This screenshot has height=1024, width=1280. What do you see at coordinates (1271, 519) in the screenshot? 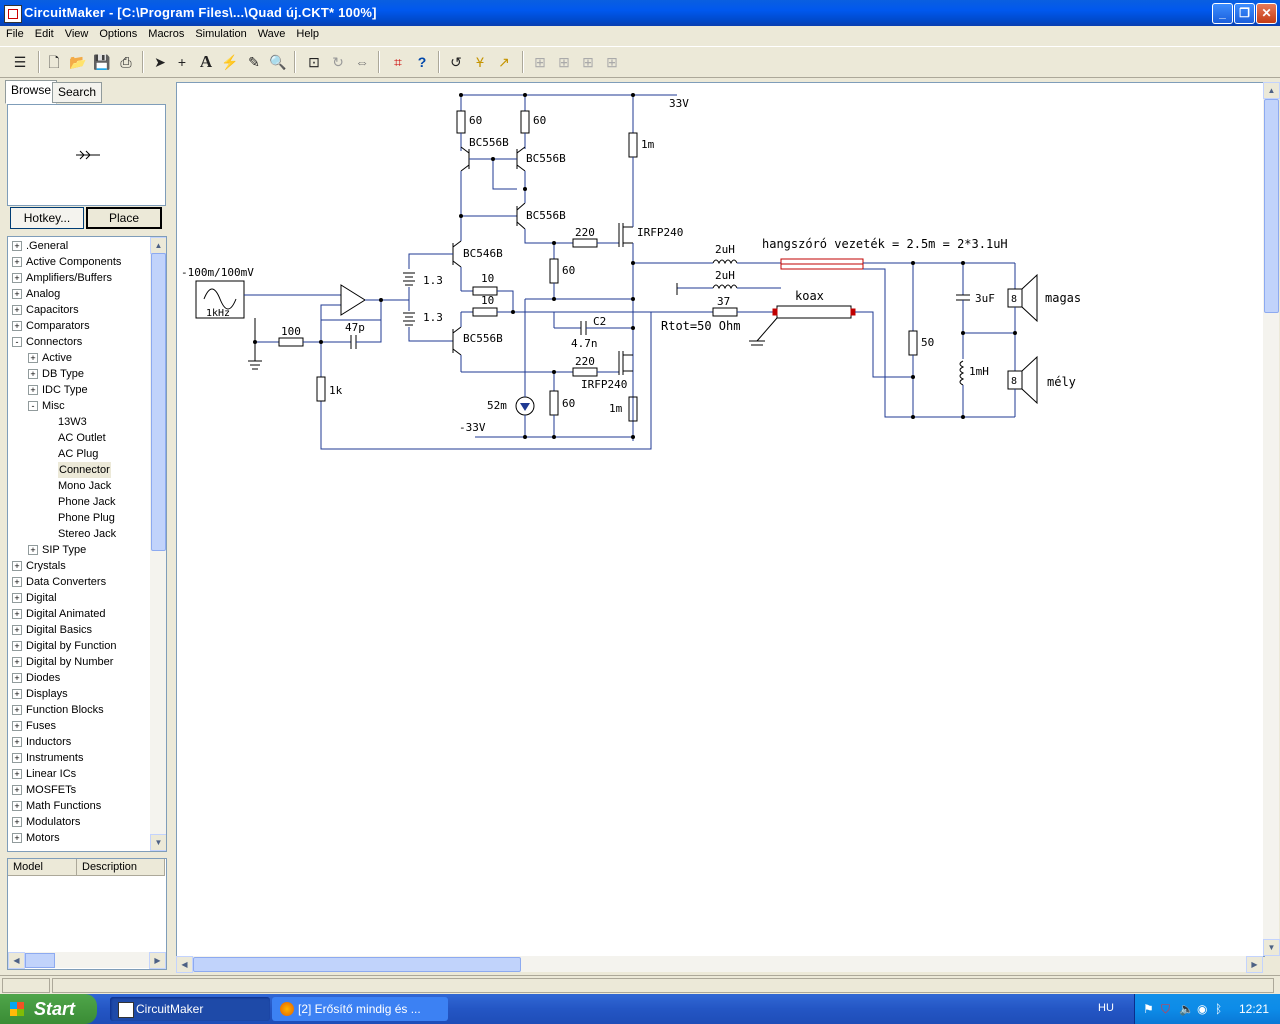
I see `canvas-vscrollbar: ▲ ▼` at bounding box center [1271, 519].